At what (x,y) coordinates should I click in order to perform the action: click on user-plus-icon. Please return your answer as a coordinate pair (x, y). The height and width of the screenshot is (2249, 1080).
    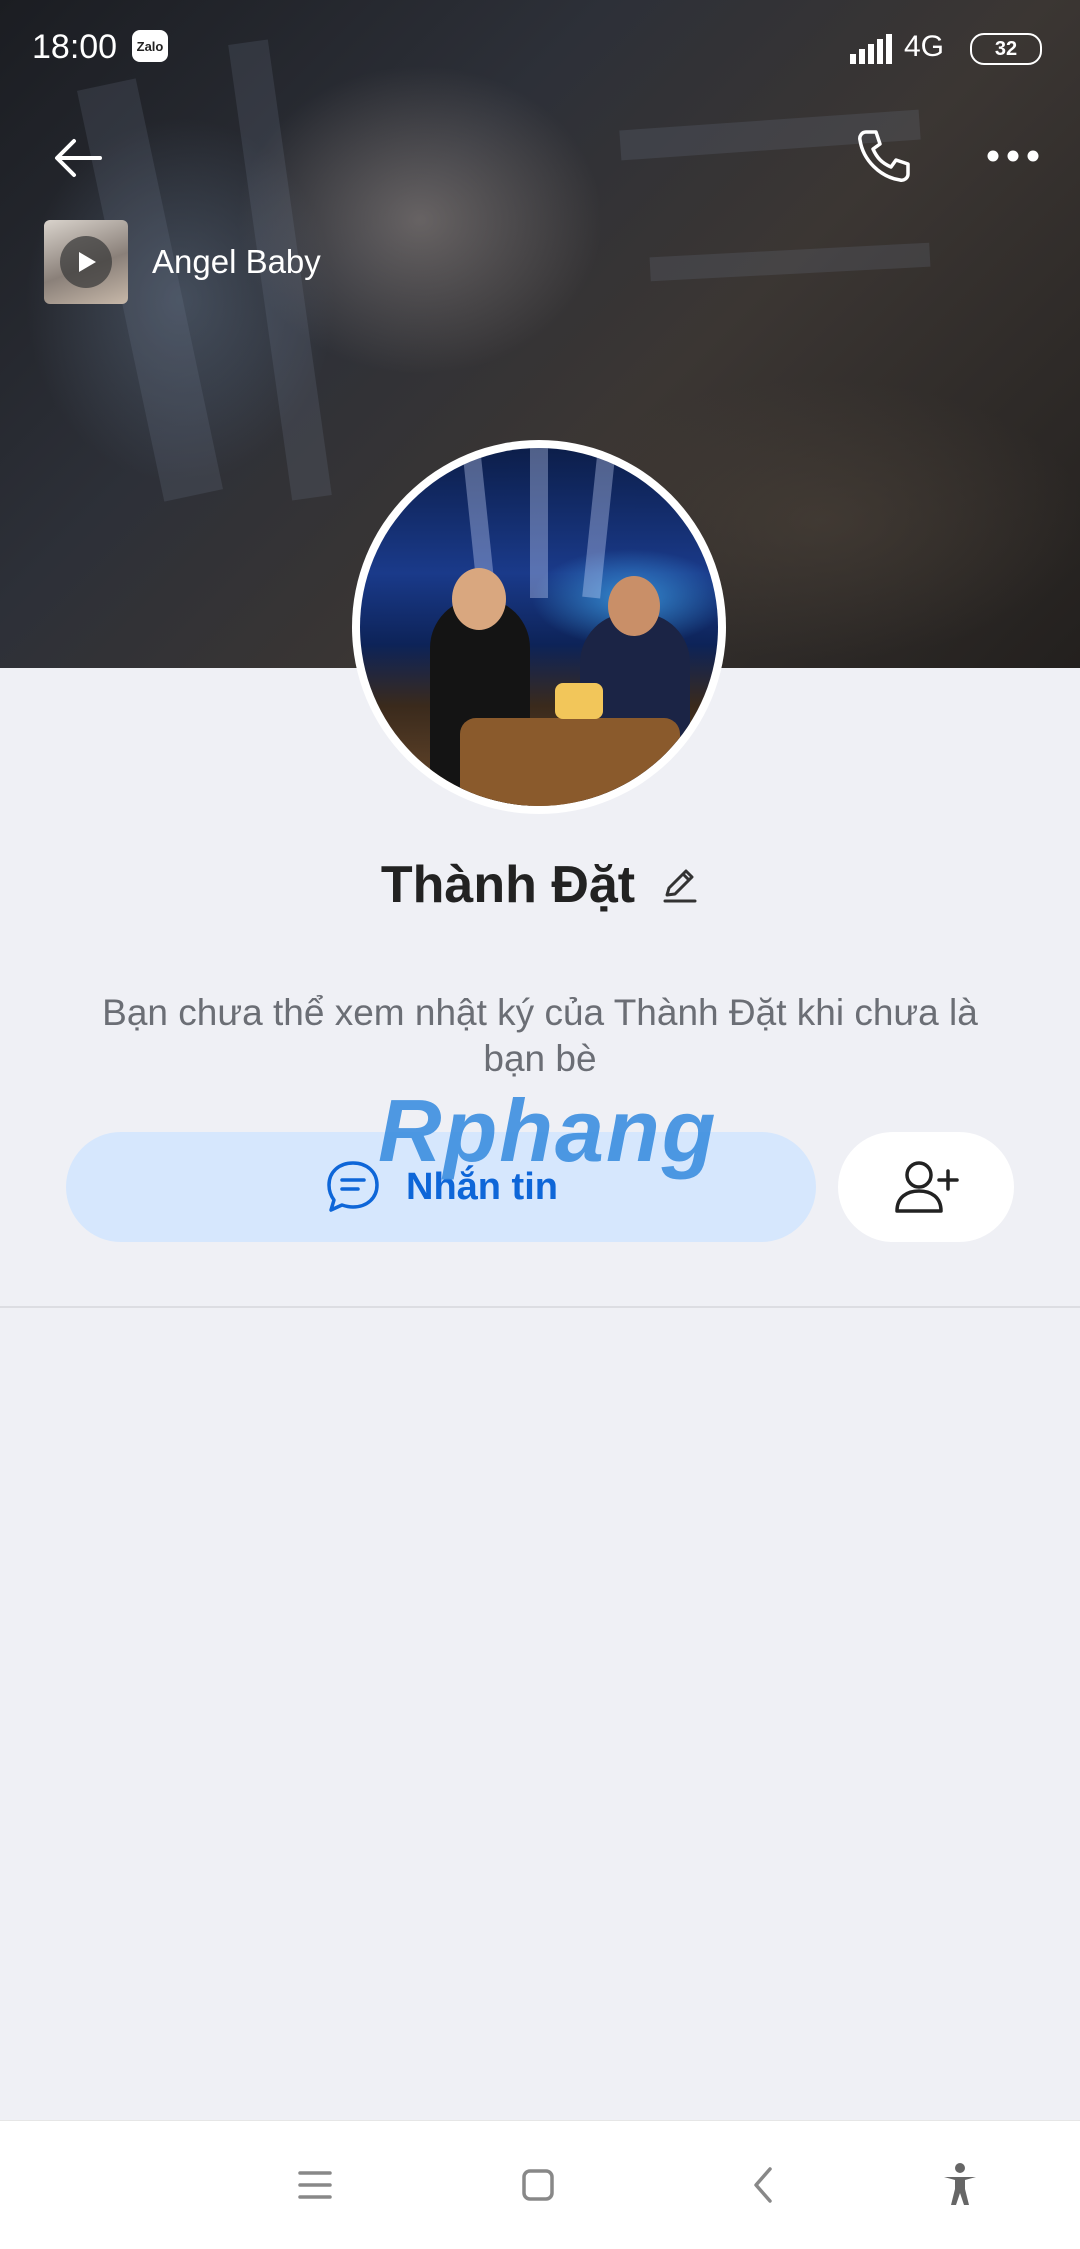
    Looking at the image, I should click on (927, 1187).